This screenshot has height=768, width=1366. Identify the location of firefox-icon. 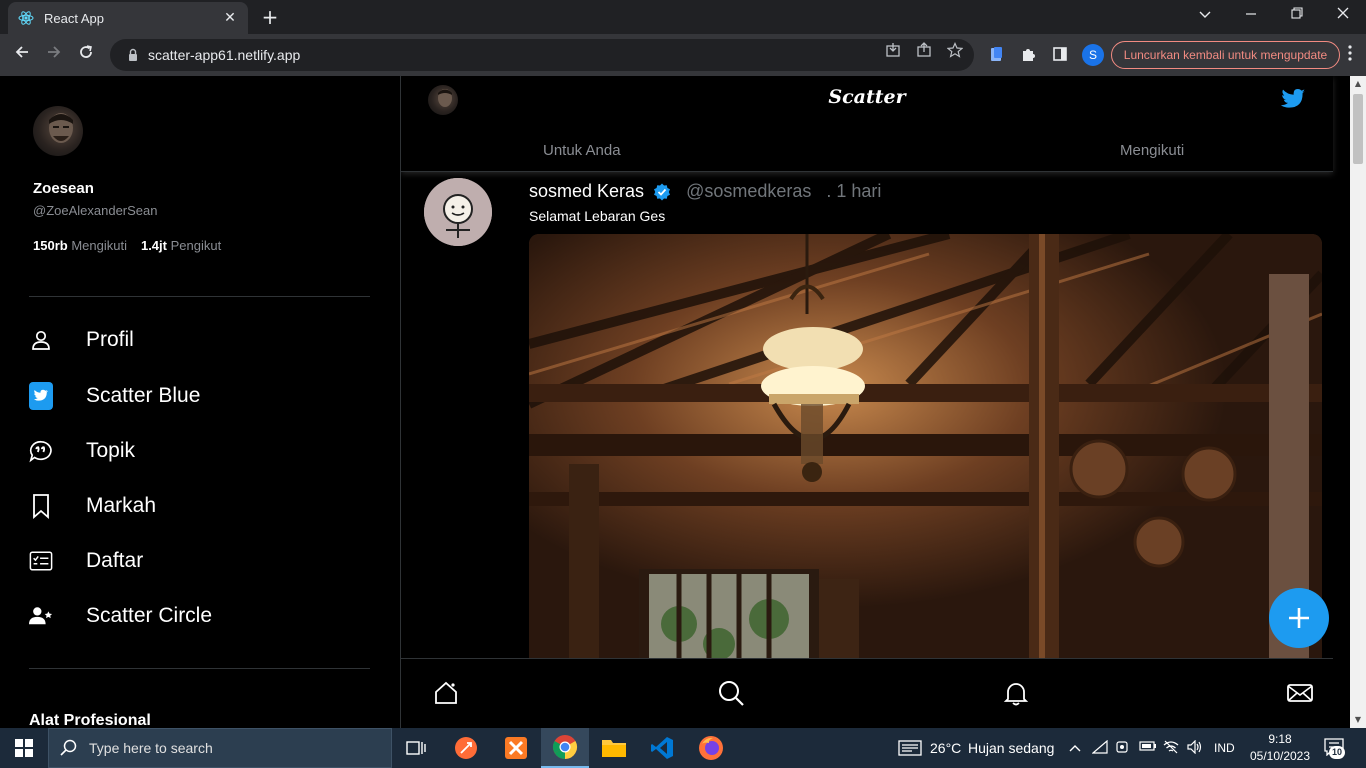
(711, 748).